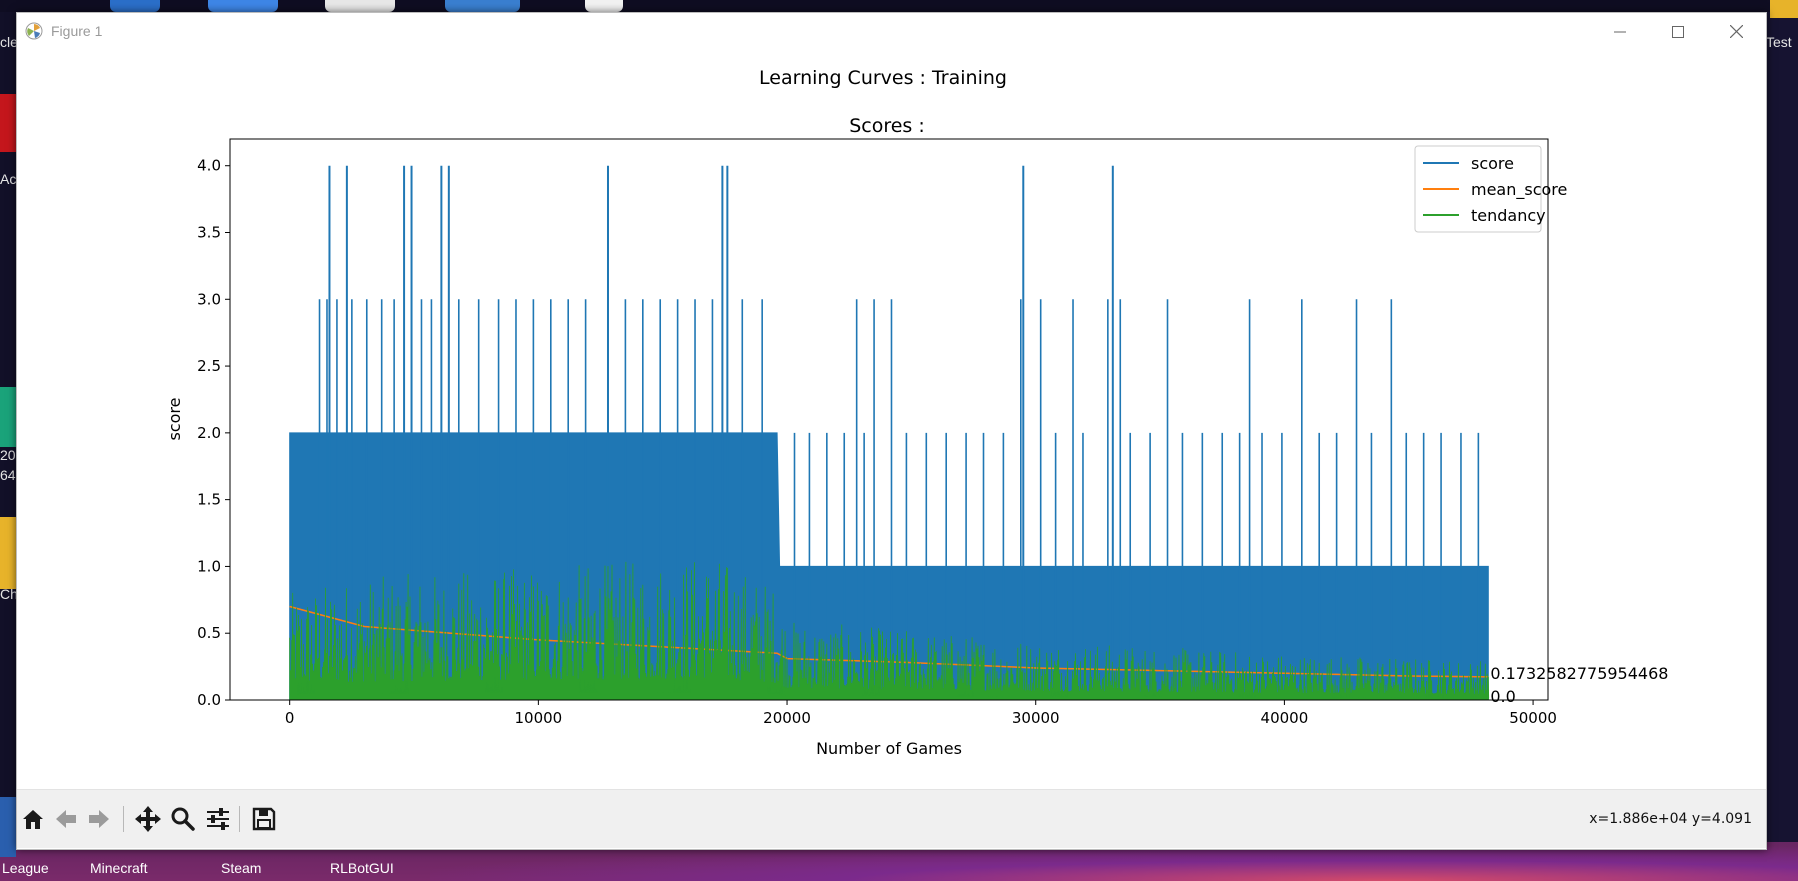  What do you see at coordinates (362, 868) in the screenshot?
I see `taskbar-label-rlbotgui: RLBotGUI` at bounding box center [362, 868].